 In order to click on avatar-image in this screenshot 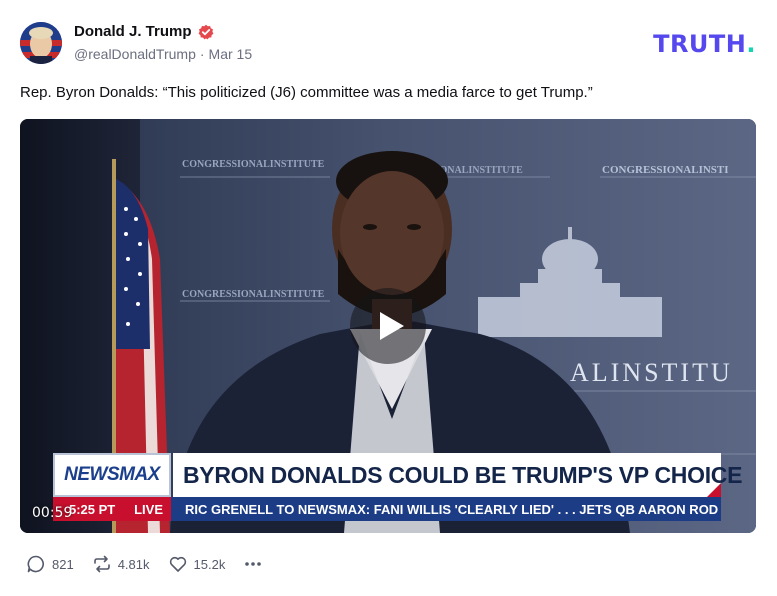, I will do `click(41, 43)`.